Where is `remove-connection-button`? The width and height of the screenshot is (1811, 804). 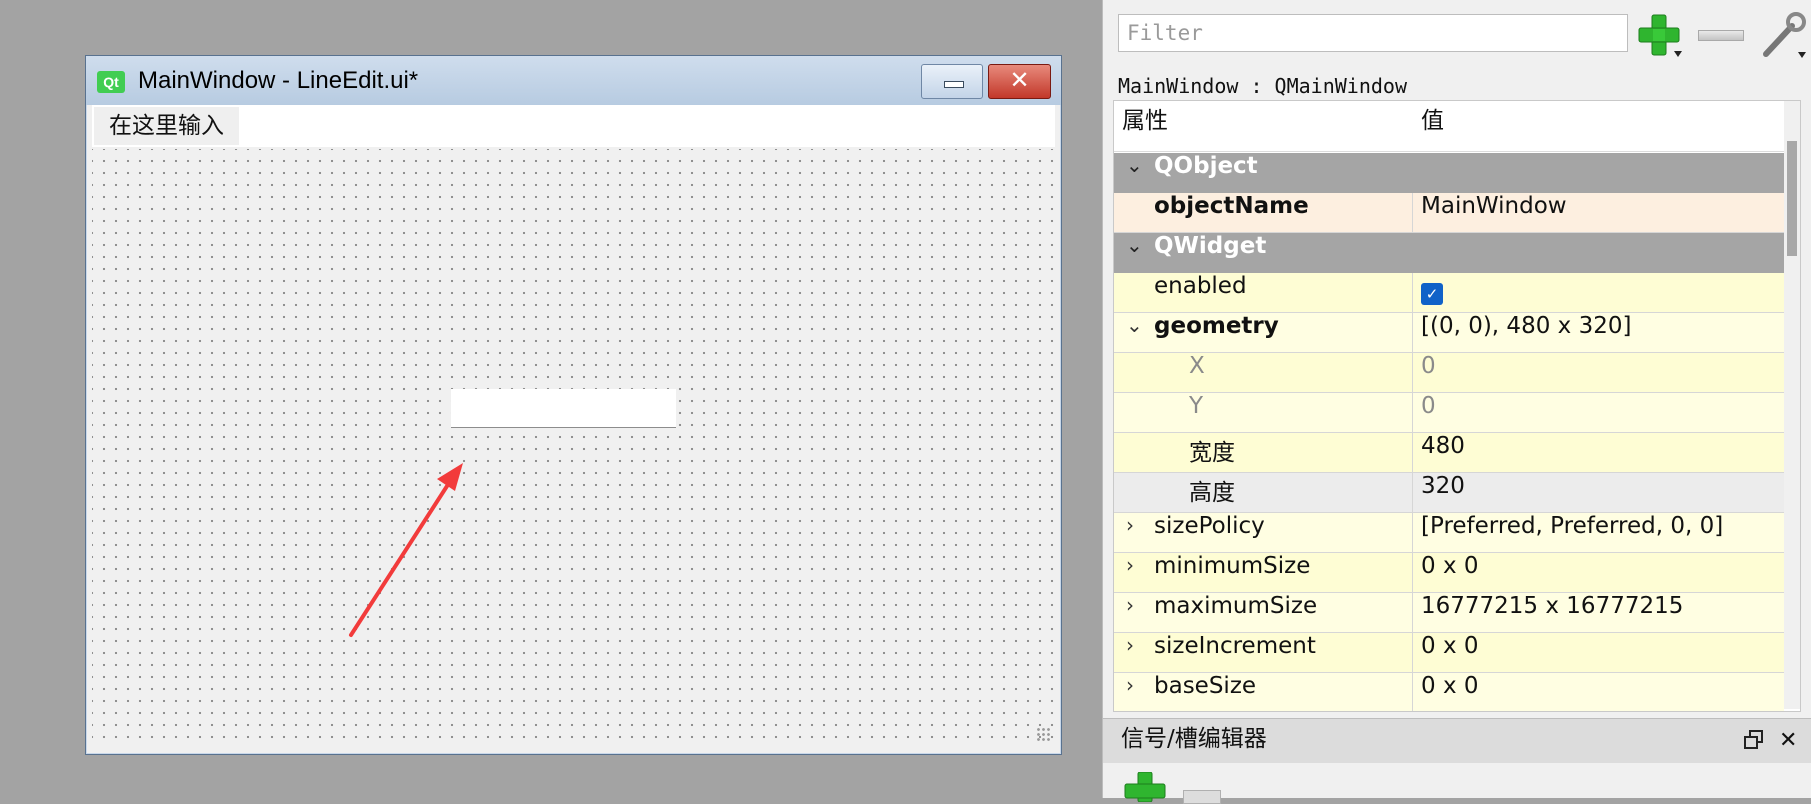
remove-connection-button is located at coordinates (1202, 797).